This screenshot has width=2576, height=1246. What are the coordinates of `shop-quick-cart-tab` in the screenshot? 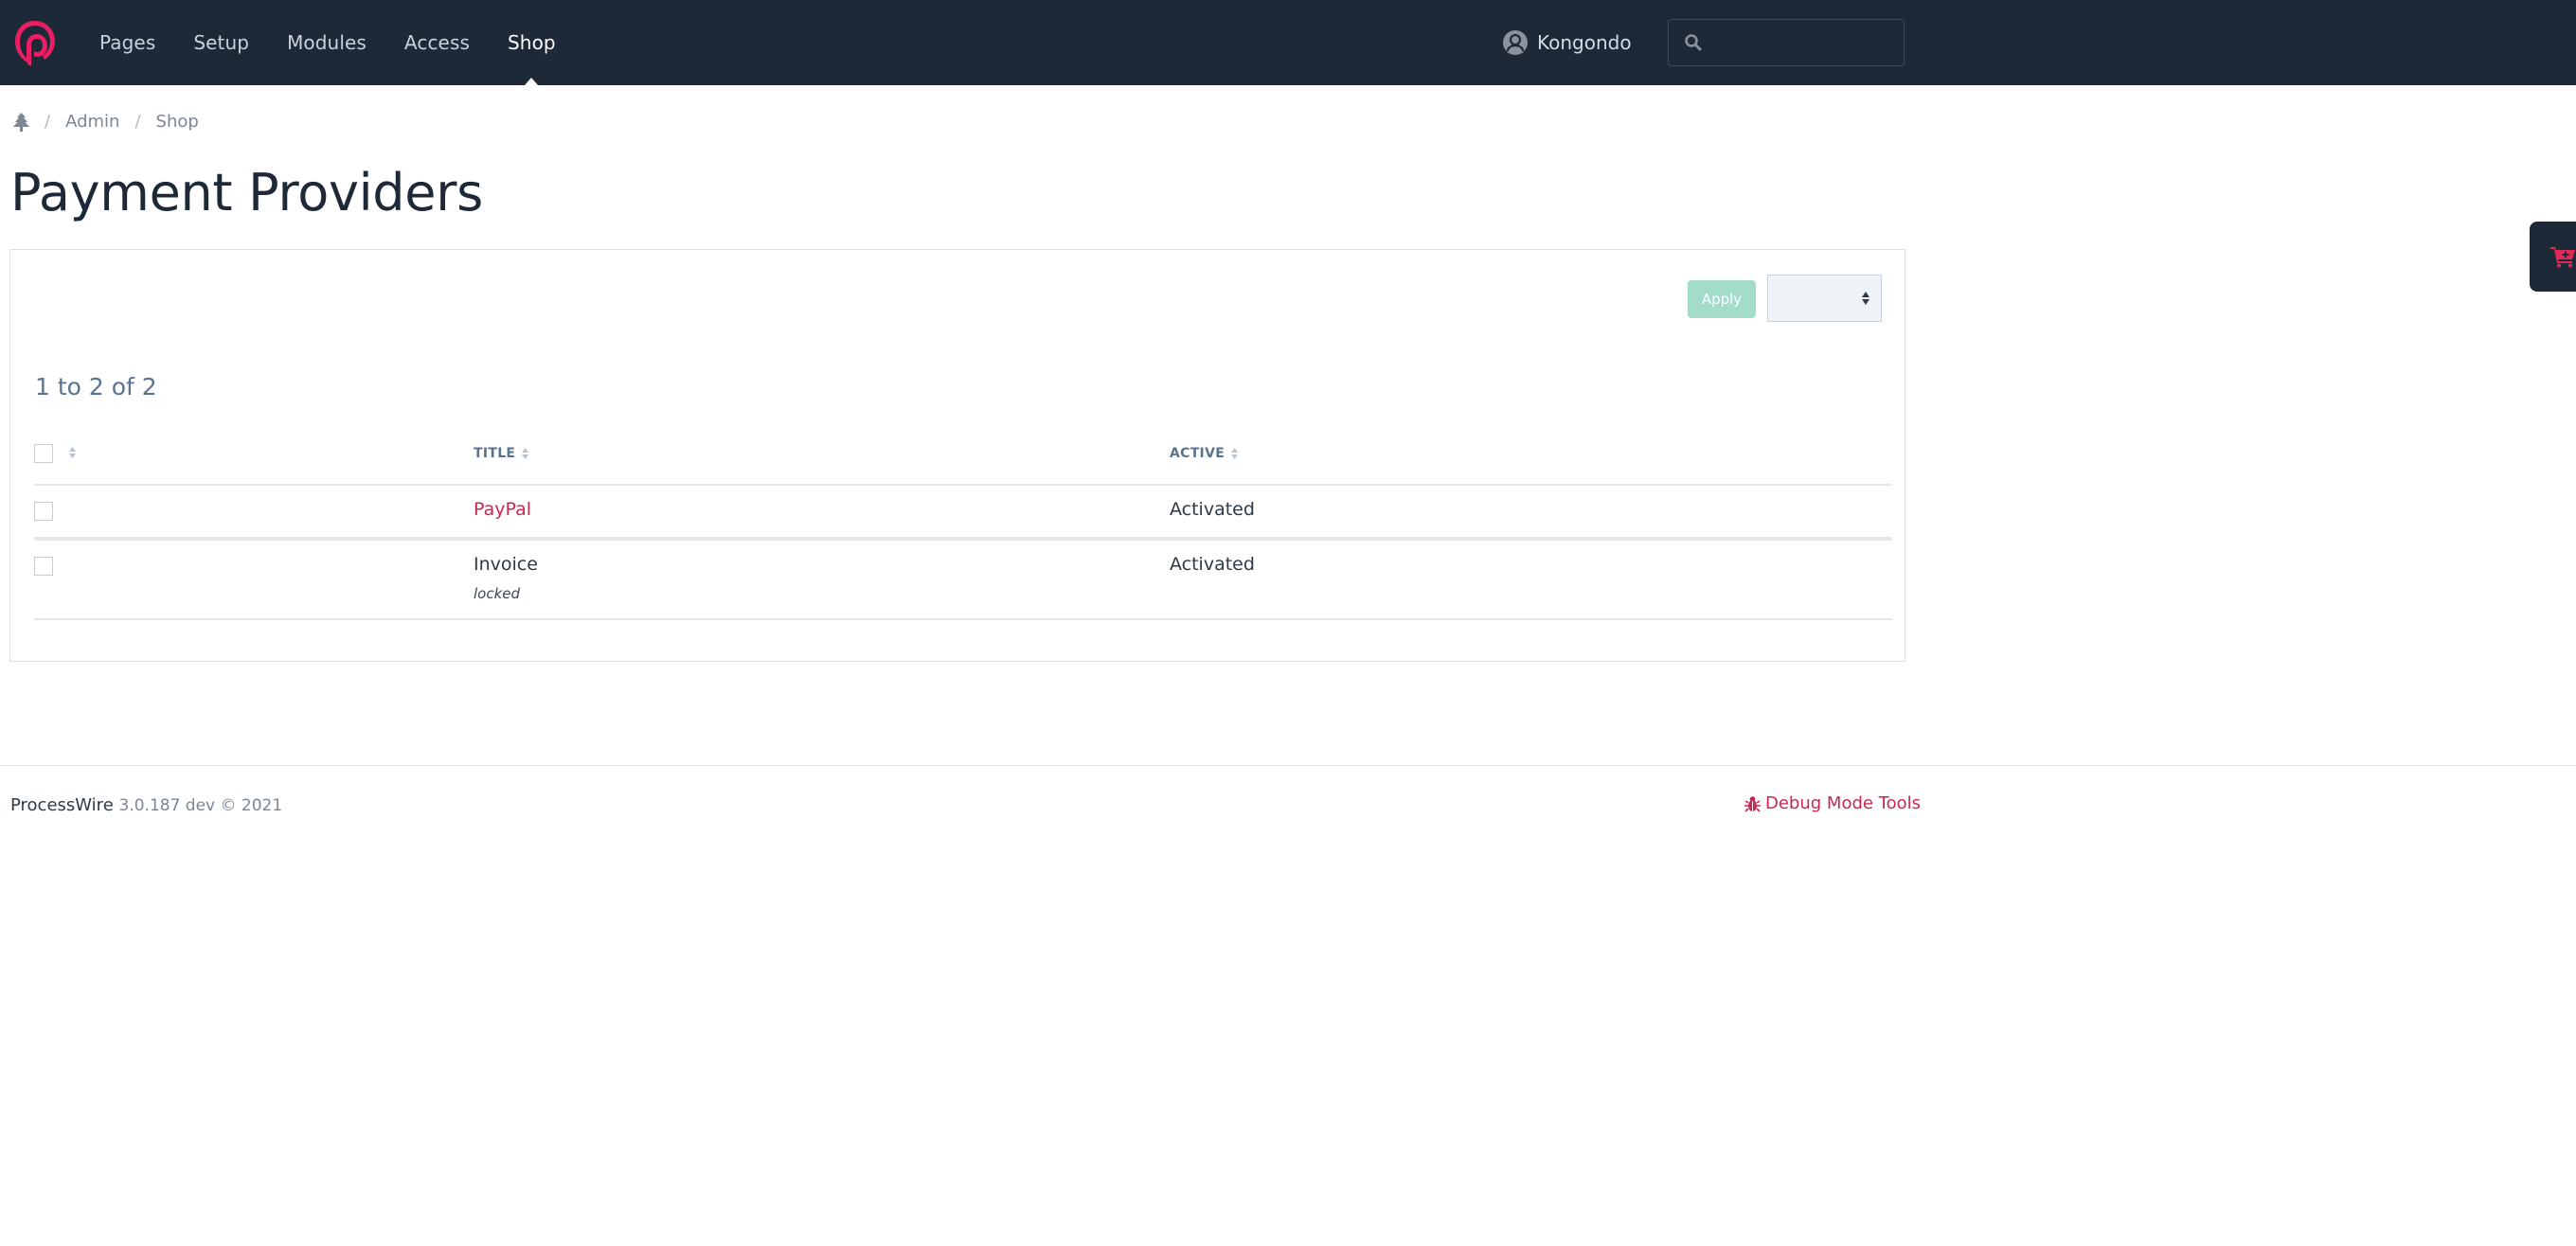 It's located at (2553, 257).